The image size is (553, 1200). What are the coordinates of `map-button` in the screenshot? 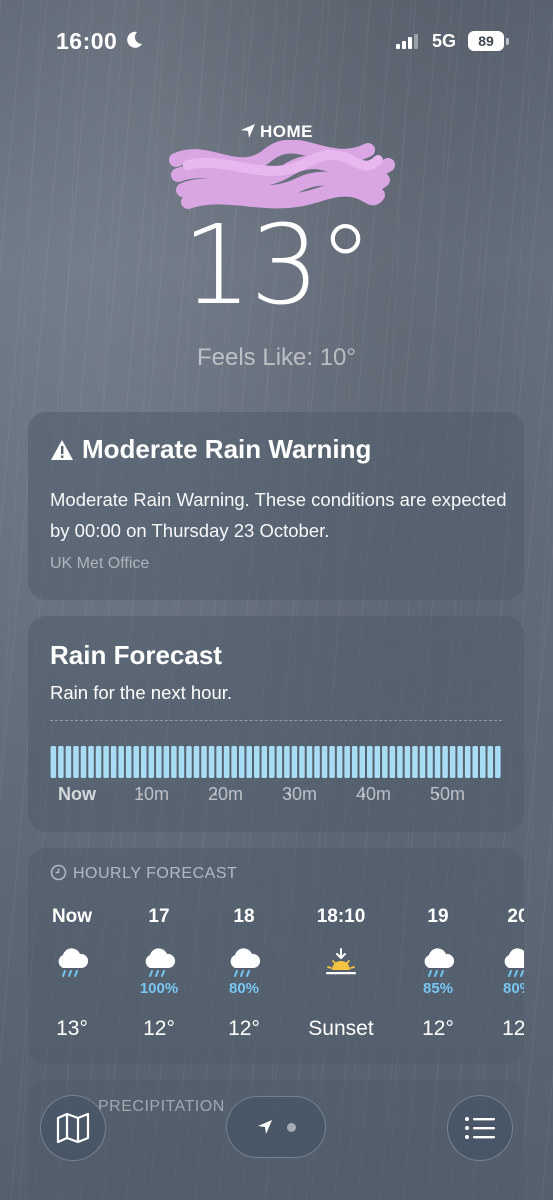 It's located at (73, 1128).